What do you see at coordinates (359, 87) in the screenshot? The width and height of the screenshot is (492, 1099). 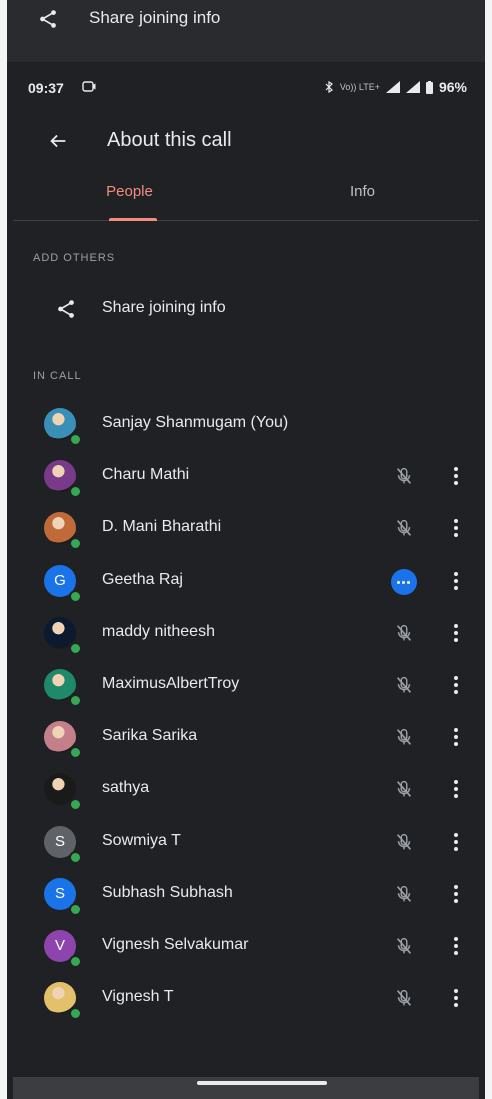 I see `network-label: Vo)) LTE+` at bounding box center [359, 87].